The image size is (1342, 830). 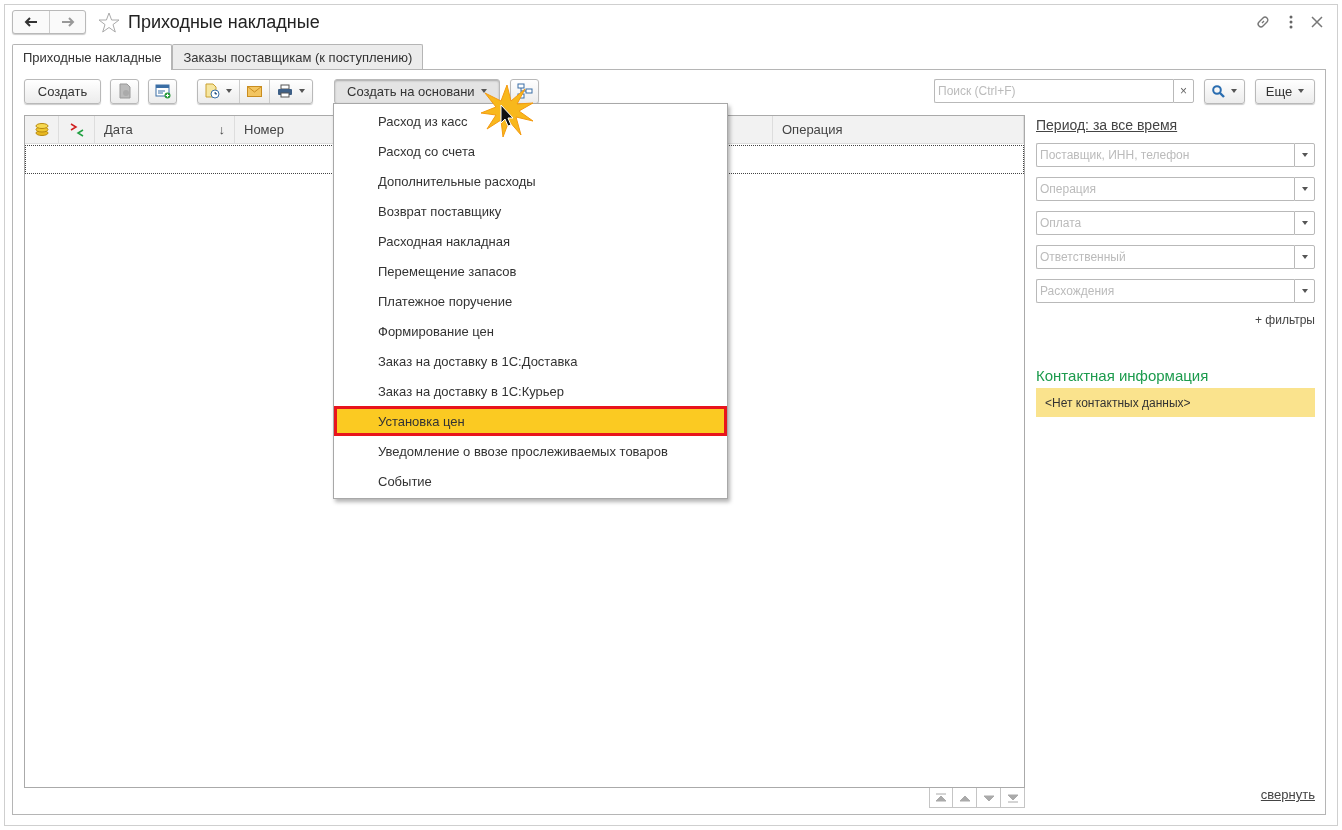 I want to click on contact-info-title: Контактная информация, so click(x=1123, y=375).